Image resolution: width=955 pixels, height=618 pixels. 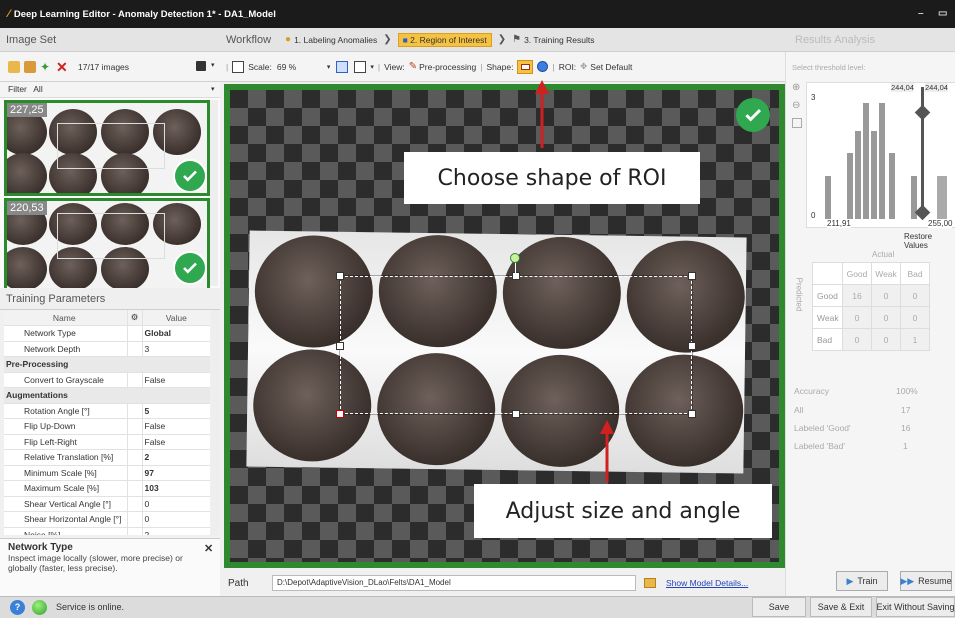 I want to click on param-value: 97, so click(x=176, y=473).